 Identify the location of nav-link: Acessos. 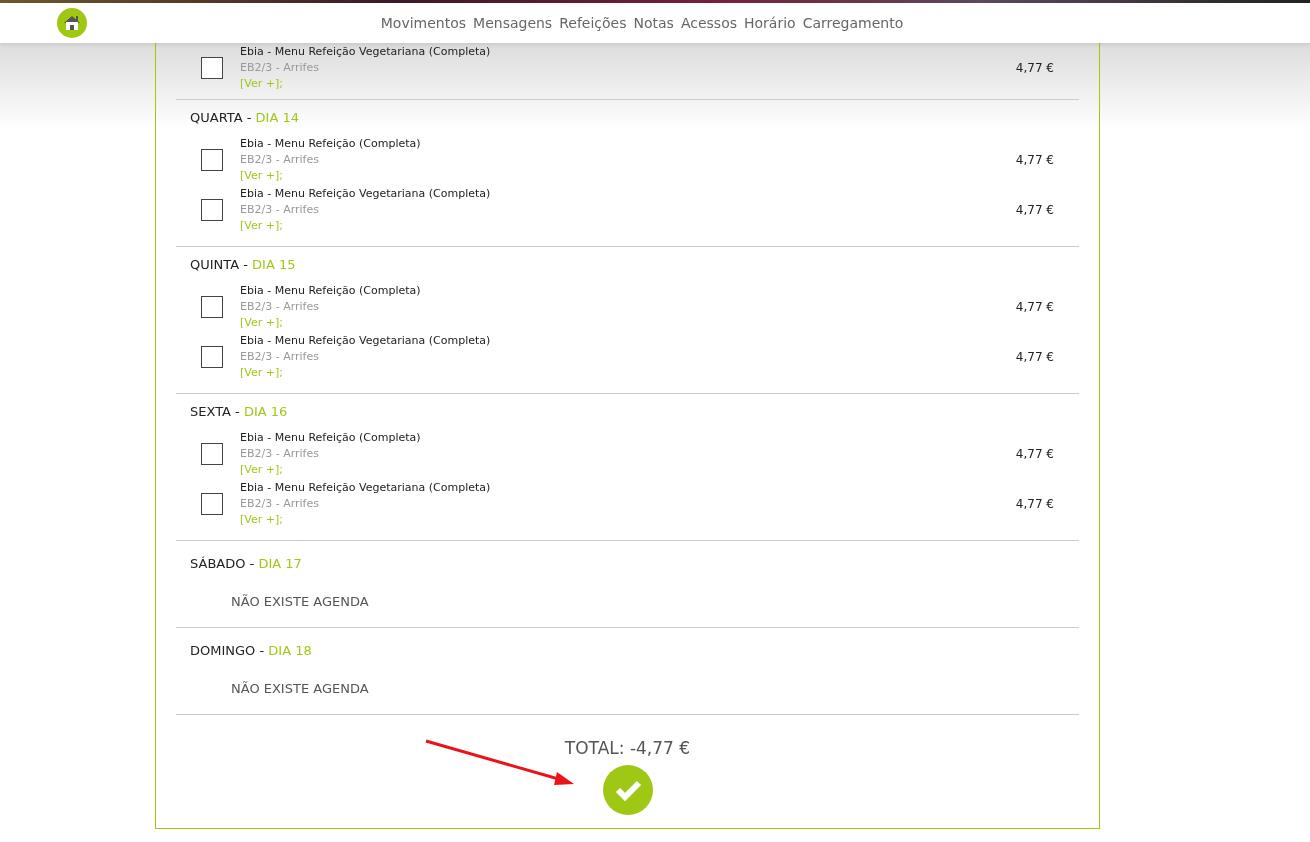
(708, 23).